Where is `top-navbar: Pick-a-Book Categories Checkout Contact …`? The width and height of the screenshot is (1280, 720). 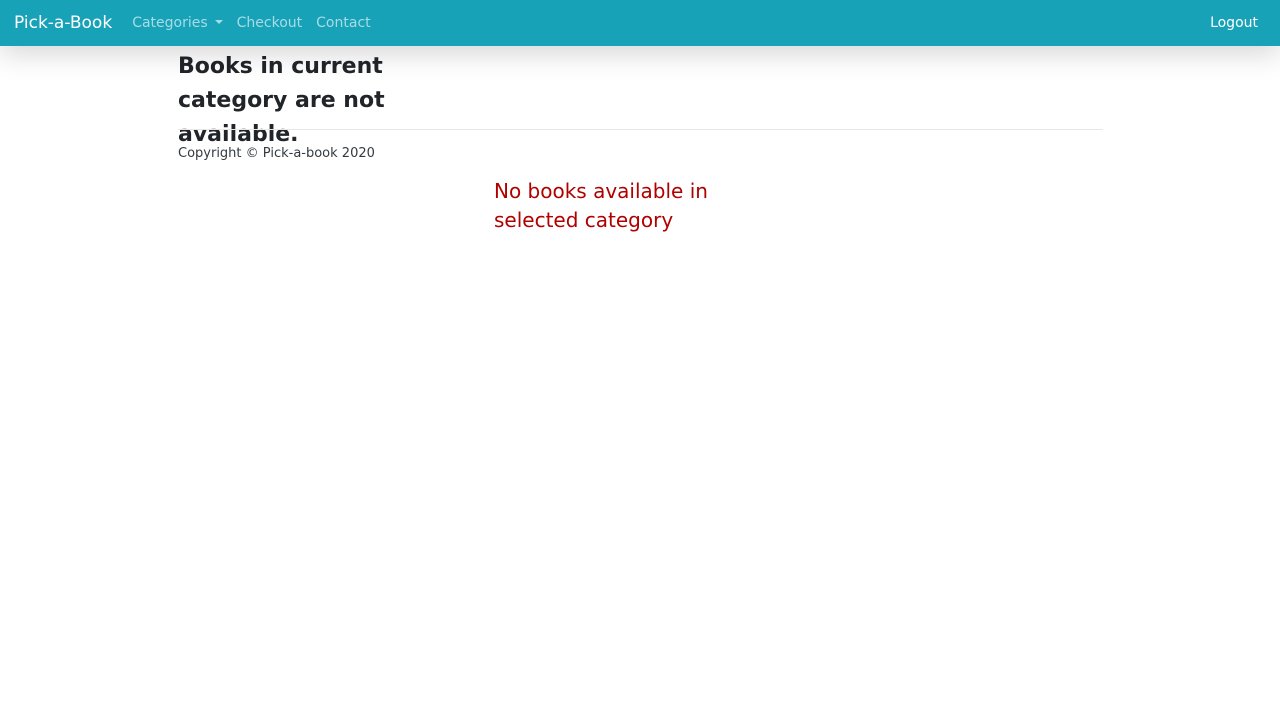 top-navbar: Pick-a-Book Categories Checkout Contact … is located at coordinates (640, 23).